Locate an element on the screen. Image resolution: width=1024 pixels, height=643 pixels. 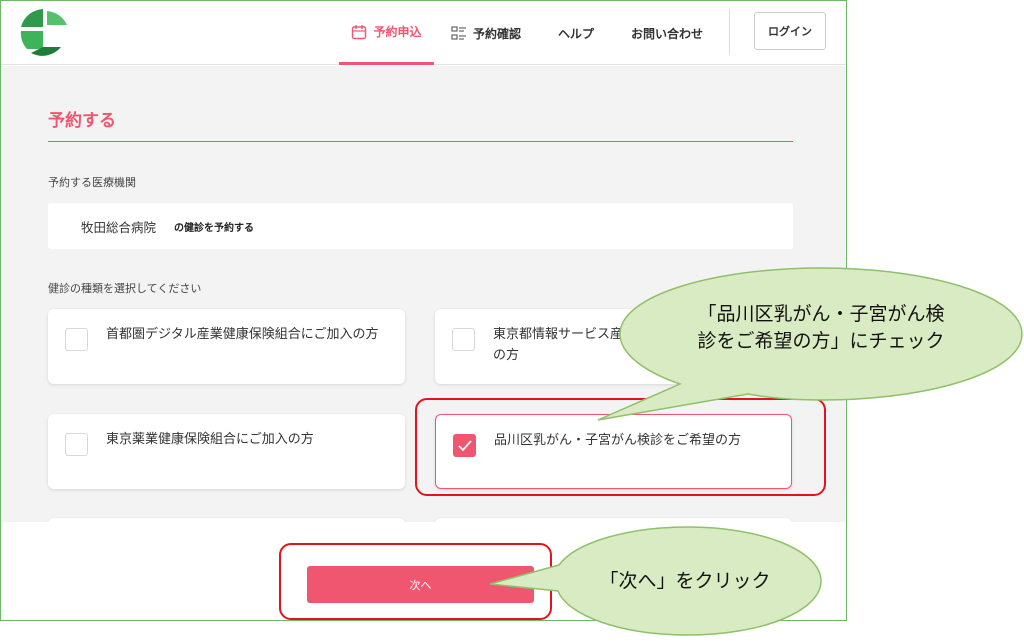
nav-tab-apply-label: 予約申込 is located at coordinates (397, 32).